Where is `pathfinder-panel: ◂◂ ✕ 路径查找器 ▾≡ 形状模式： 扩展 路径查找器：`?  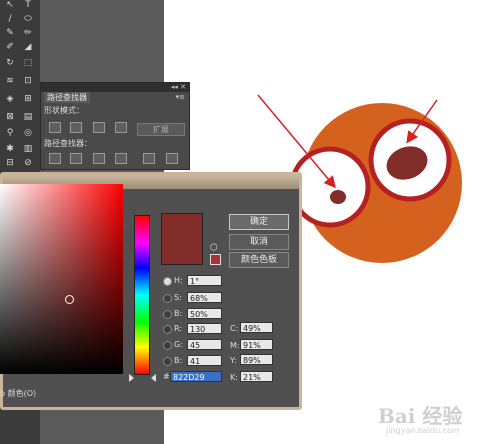
pathfinder-panel: ◂◂ ✕ 路径查找器 ▾≡ 形状模式： 扩展 路径查找器： is located at coordinates (115, 126).